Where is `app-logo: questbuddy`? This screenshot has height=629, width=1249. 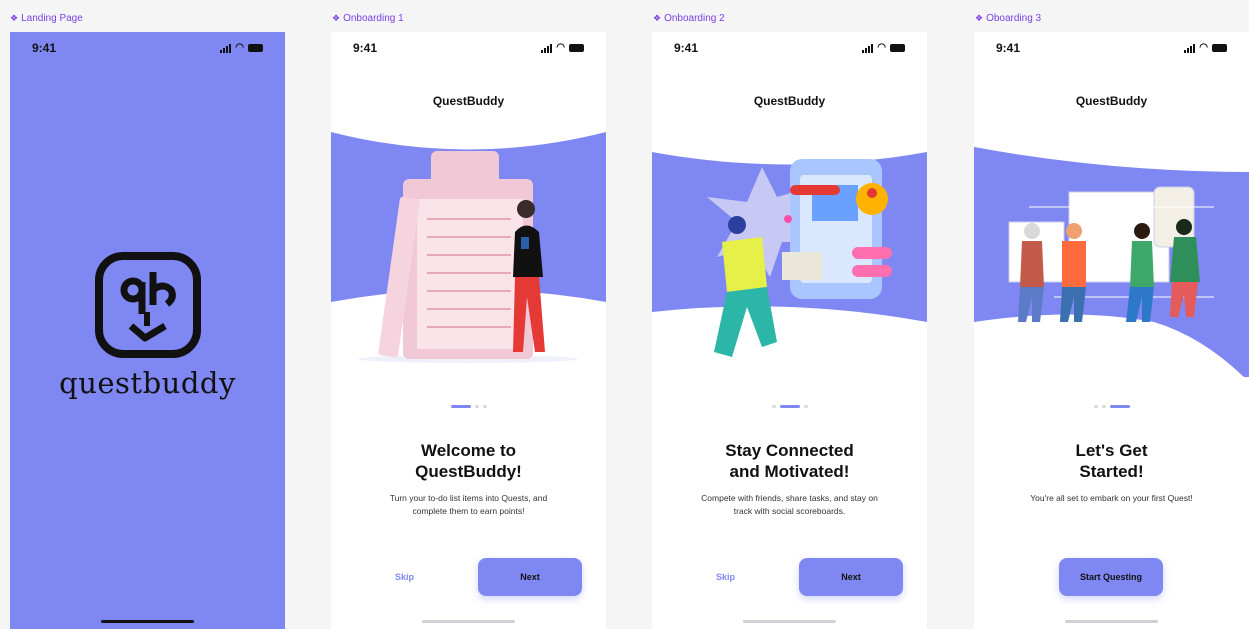
app-logo: questbuddy is located at coordinates (147, 325).